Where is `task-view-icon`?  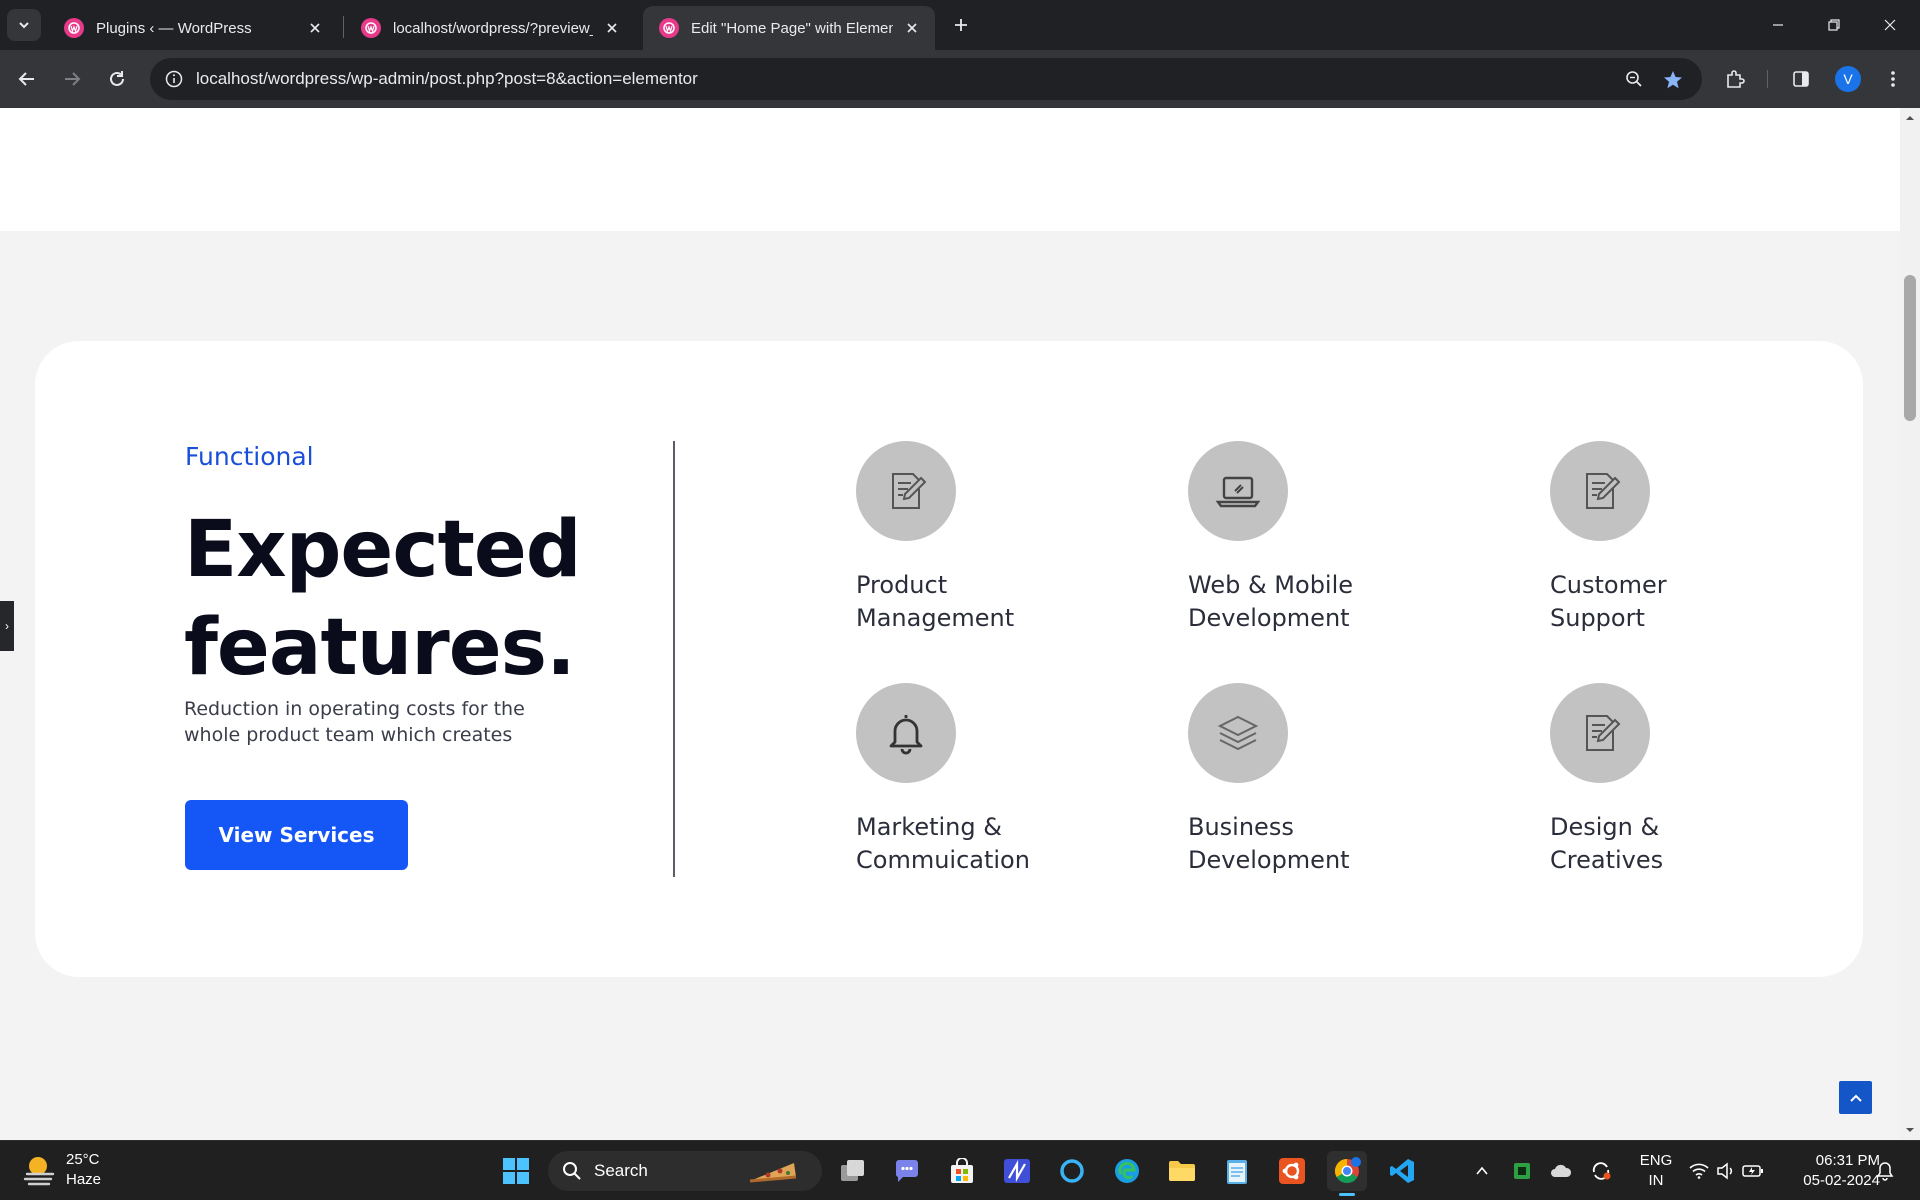
task-view-icon is located at coordinates (852, 1170).